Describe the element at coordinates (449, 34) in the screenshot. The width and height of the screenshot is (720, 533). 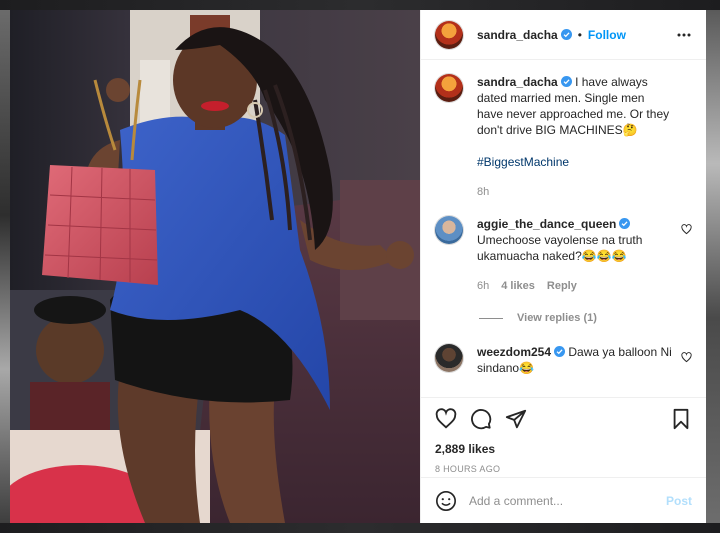
I see `author-avatar` at that location.